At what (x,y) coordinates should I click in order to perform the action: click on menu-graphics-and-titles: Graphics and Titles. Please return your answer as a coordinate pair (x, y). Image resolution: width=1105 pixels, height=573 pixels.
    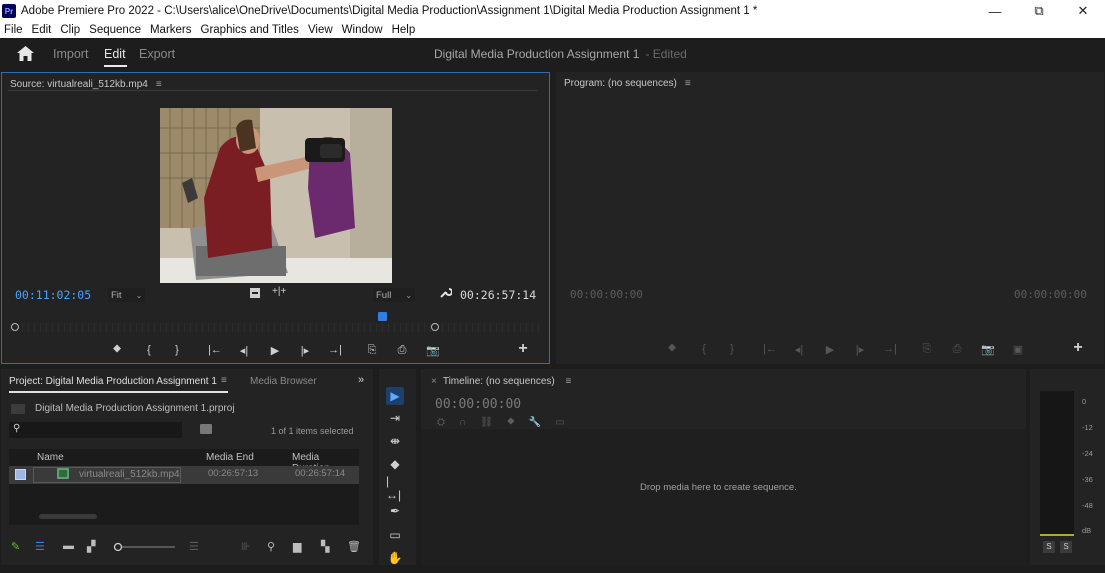
    Looking at the image, I should click on (250, 30).